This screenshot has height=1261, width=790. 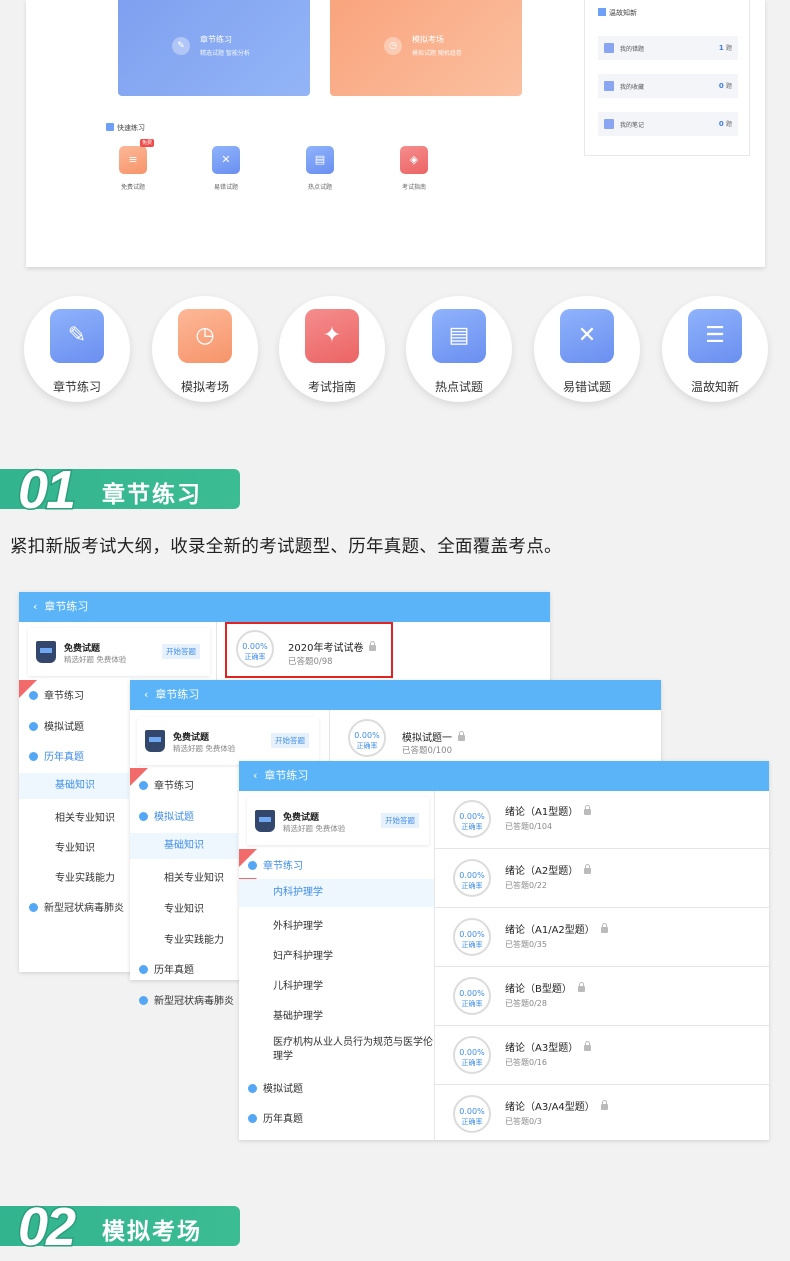 What do you see at coordinates (226, 160) in the screenshot?
I see `wrong-book-icon: ✕` at bounding box center [226, 160].